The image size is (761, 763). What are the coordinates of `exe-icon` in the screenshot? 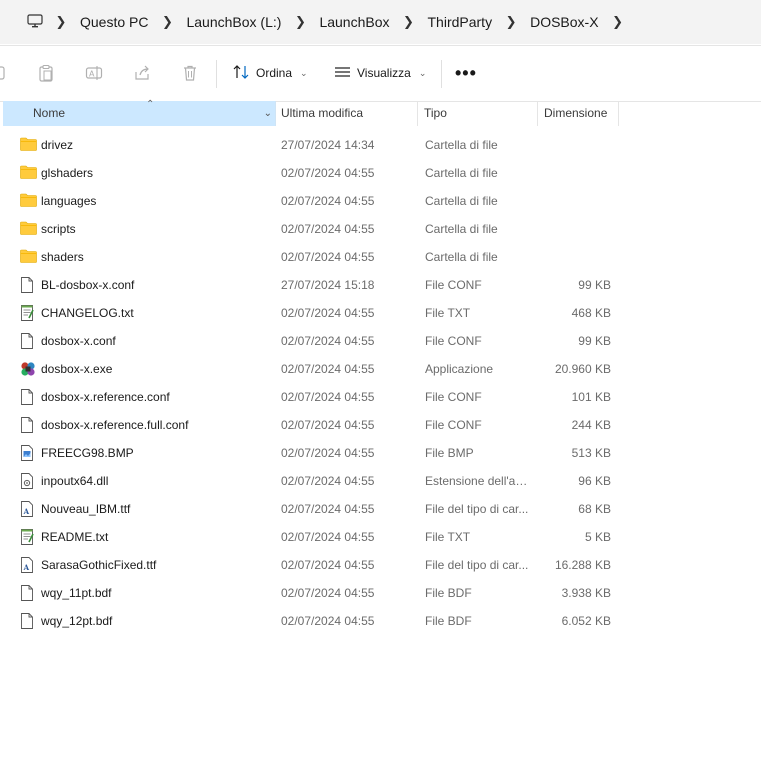 It's located at (29, 369).